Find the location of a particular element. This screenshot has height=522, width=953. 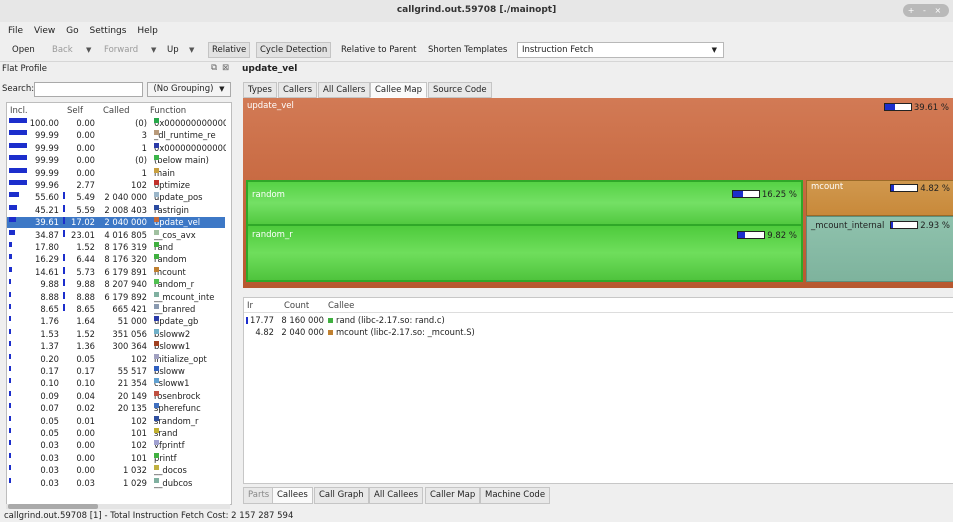

shorten-templates-toggle: Shorten Templates is located at coordinates (467, 50).